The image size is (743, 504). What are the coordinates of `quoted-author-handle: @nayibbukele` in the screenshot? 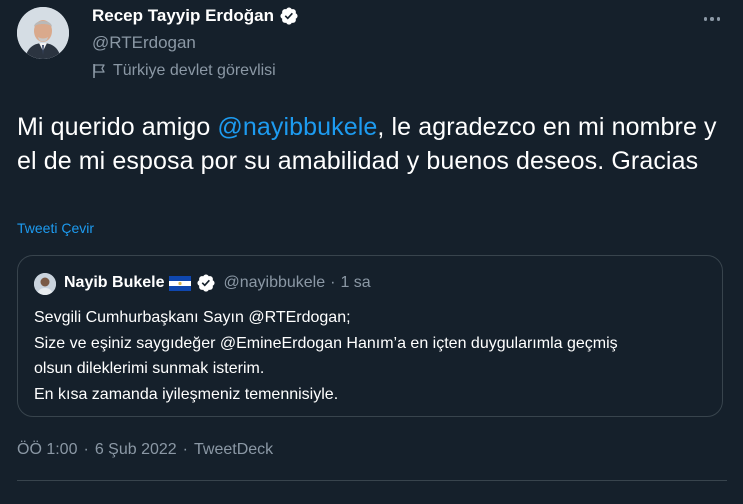 It's located at (274, 283).